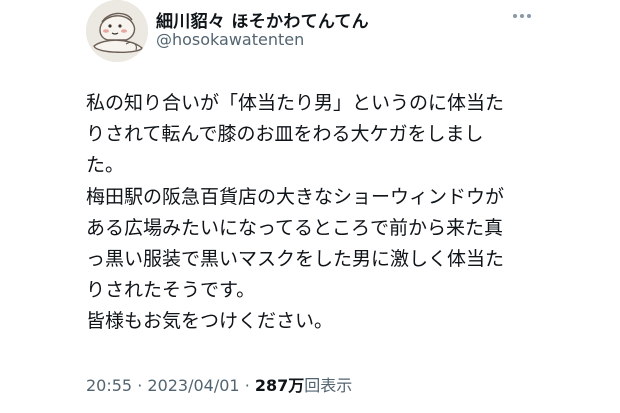  What do you see at coordinates (295, 103) in the screenshot?
I see `tweet-text-line: 私の知り合いが「体当たり男」というのに体当た` at bounding box center [295, 103].